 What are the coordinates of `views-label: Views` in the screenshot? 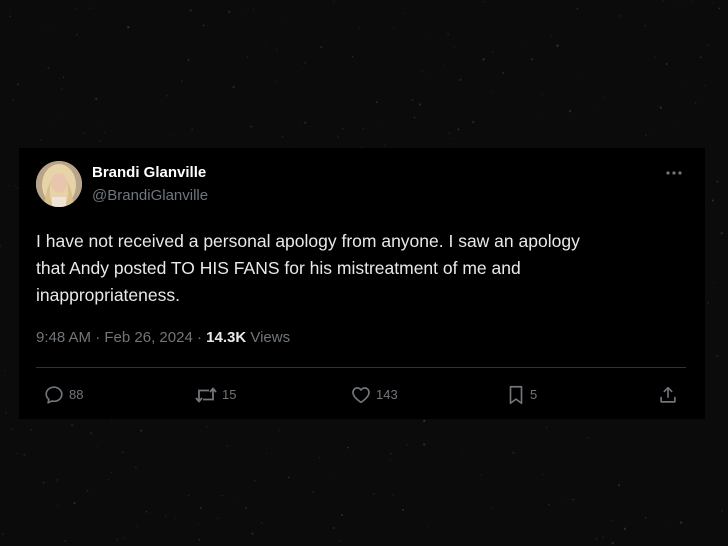 It's located at (268, 337).